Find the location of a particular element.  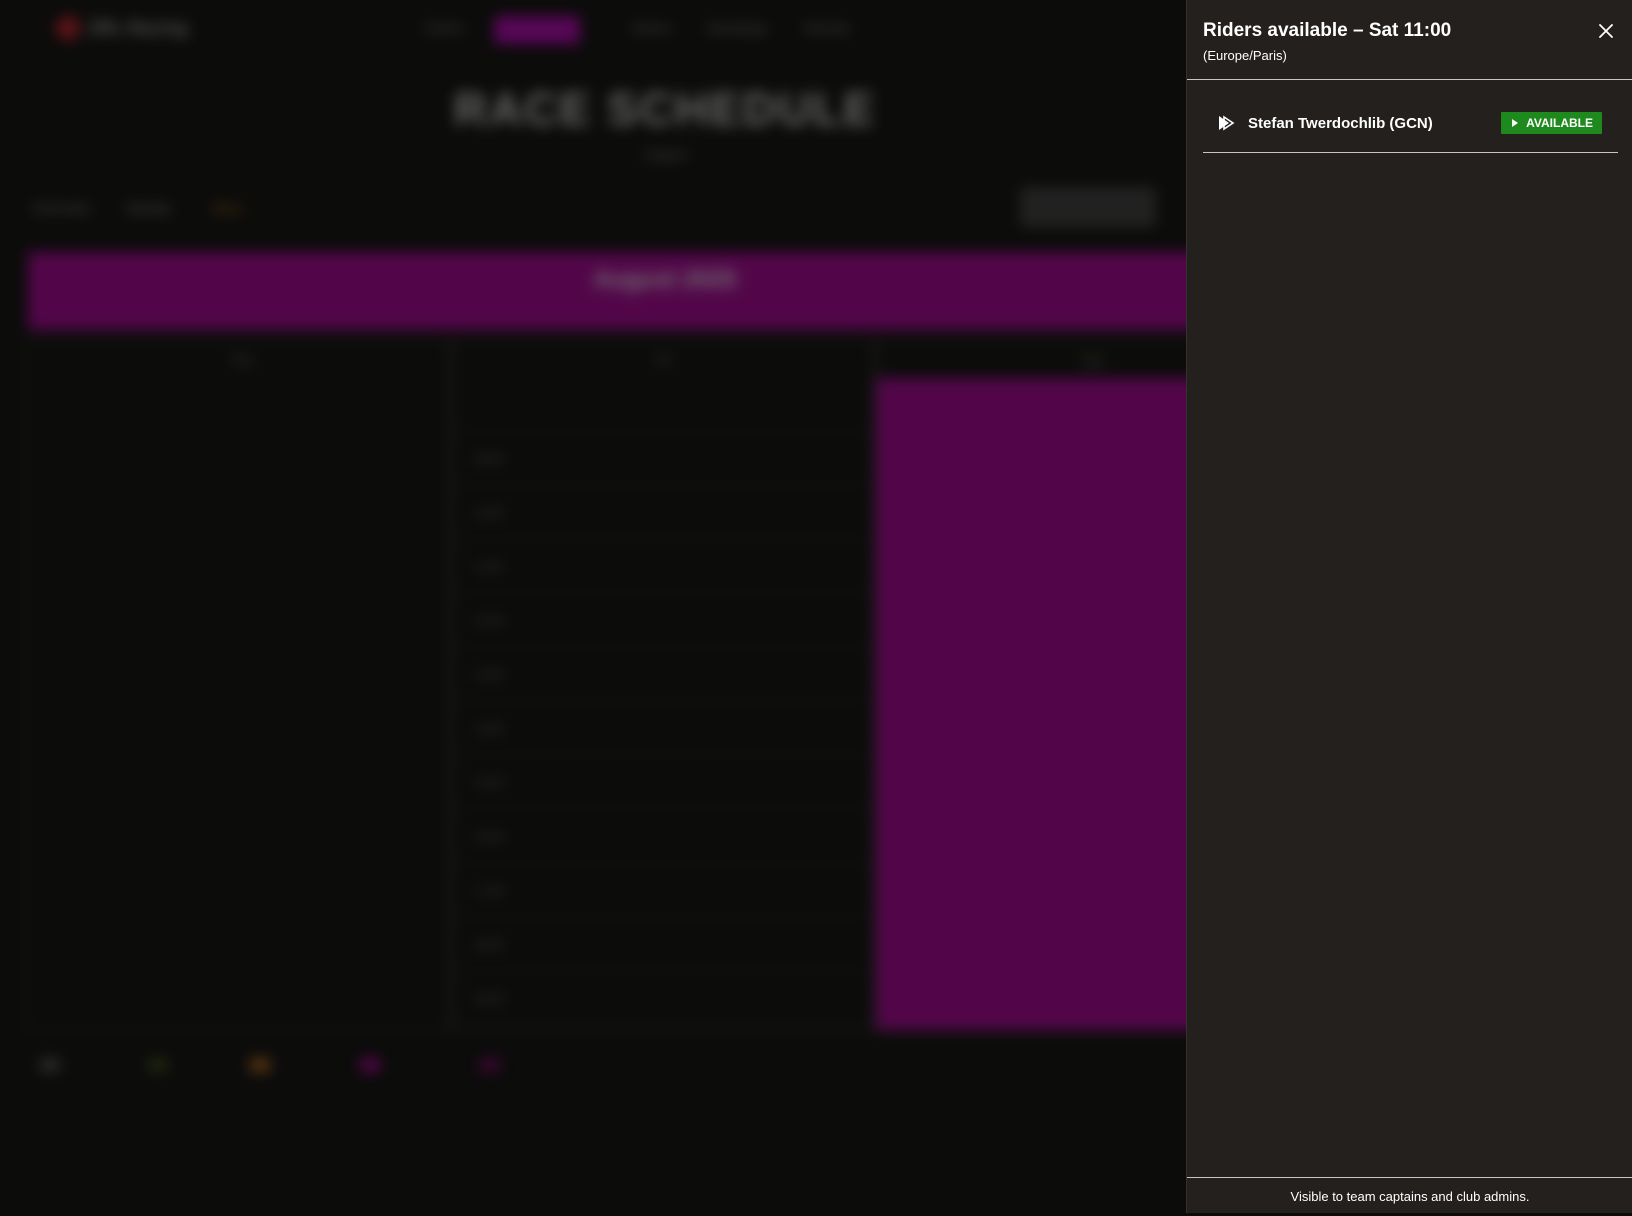

day-header-fri: Fri is located at coordinates (664, 360).